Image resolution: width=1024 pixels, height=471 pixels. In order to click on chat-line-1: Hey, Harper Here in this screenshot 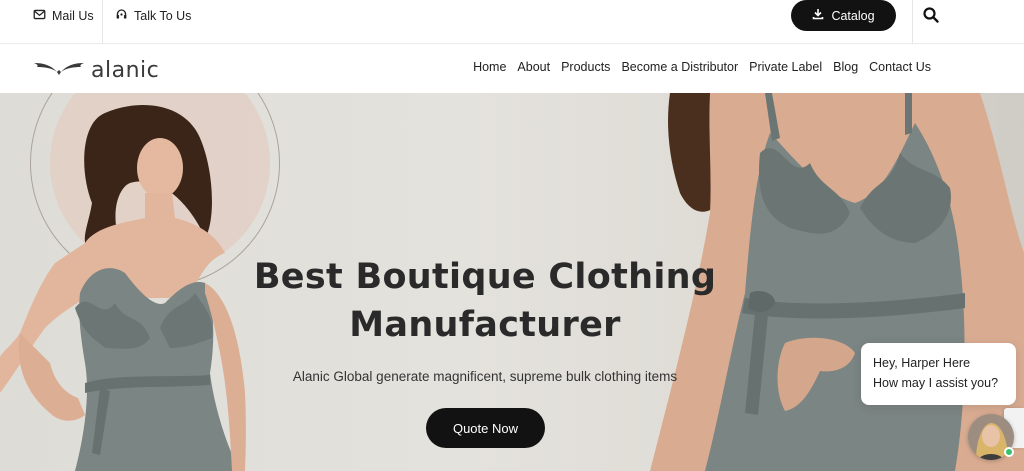, I will do `click(922, 363)`.